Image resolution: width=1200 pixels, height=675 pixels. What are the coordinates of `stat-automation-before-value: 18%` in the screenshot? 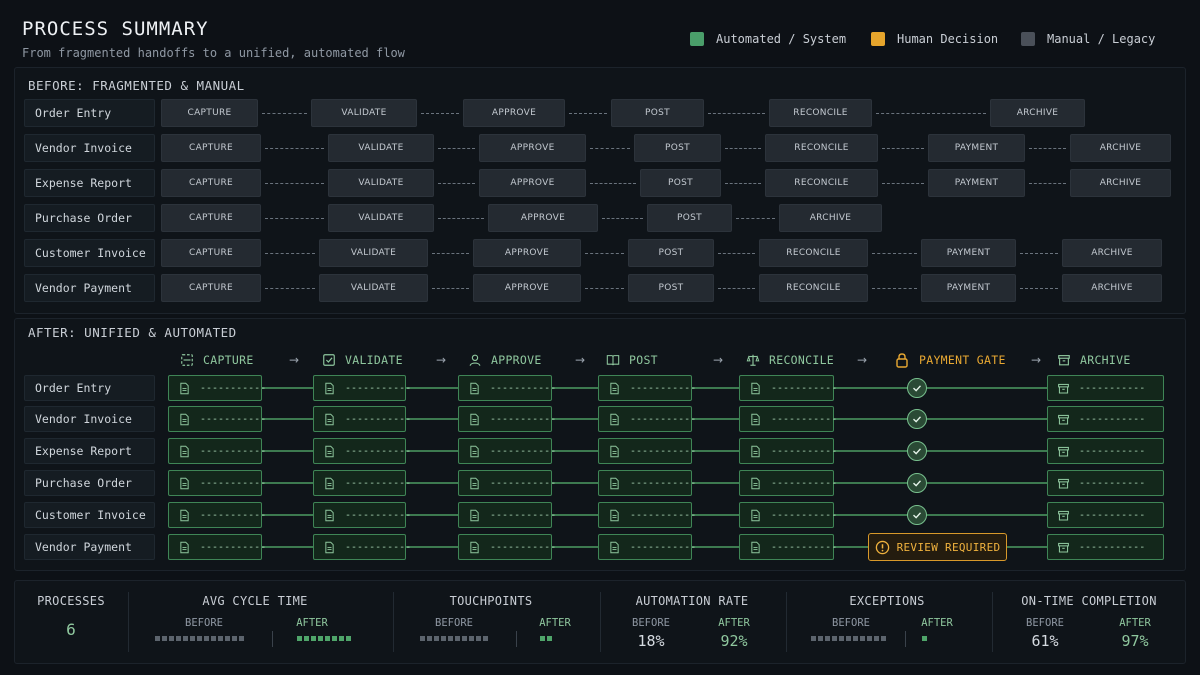 It's located at (651, 641).